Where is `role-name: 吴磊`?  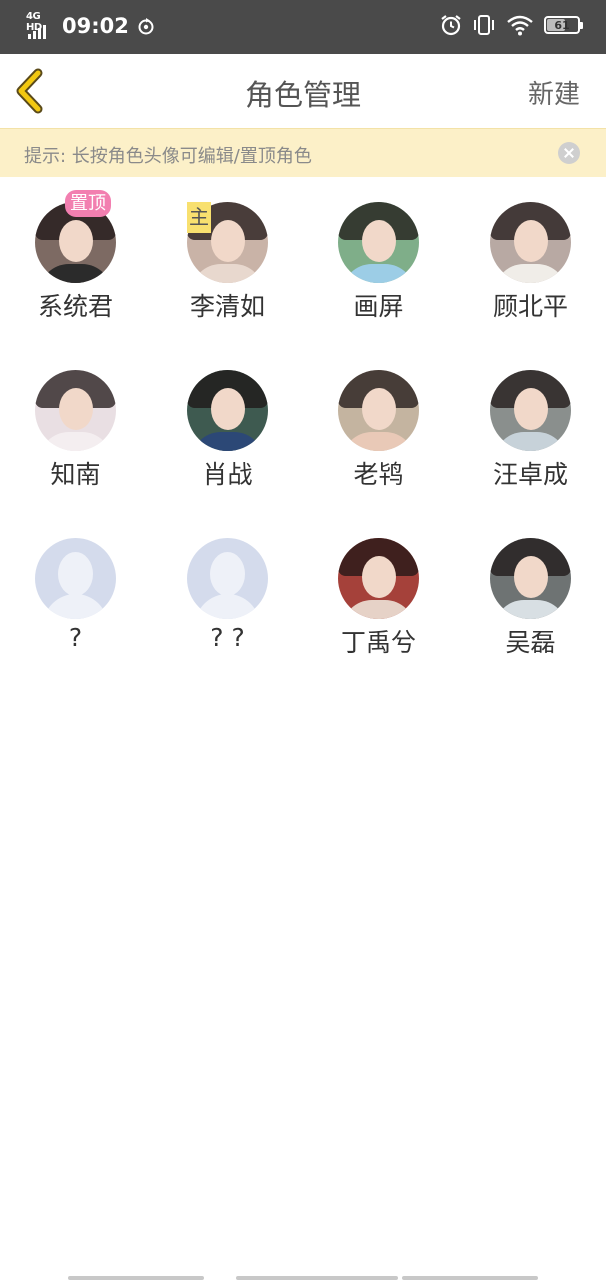
role-name: 吴磊 is located at coordinates (530, 642).